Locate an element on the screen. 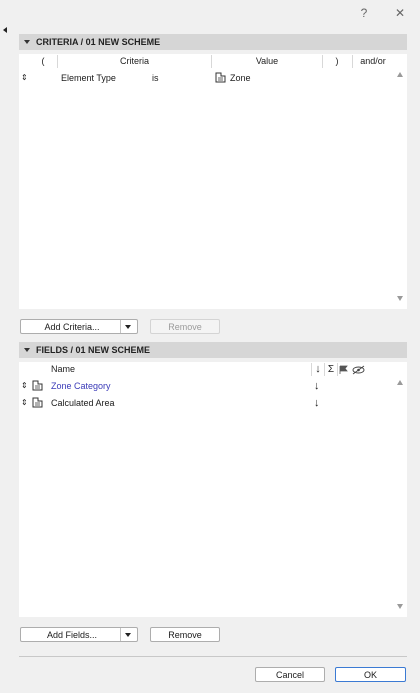 This screenshot has width=420, height=693. fields-section-header: FIELDS / 01 NEW SCHEME is located at coordinates (213, 350).